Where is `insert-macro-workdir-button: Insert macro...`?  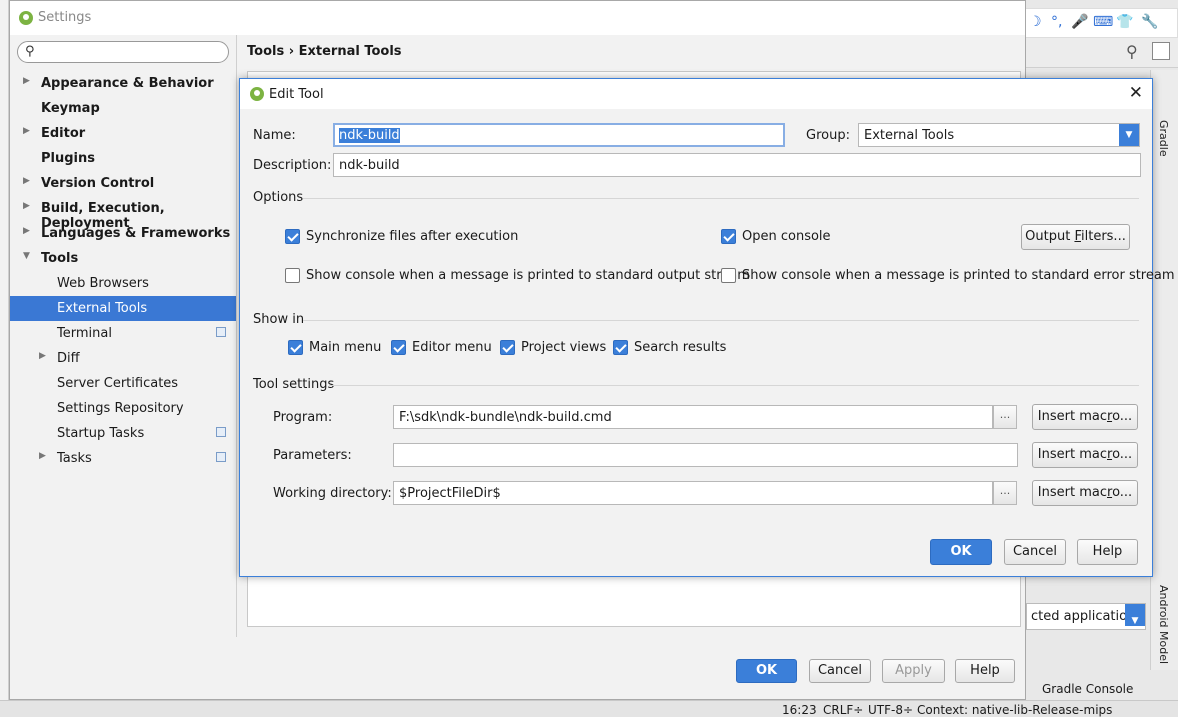
insert-macro-workdir-button: Insert macro... is located at coordinates (1085, 493).